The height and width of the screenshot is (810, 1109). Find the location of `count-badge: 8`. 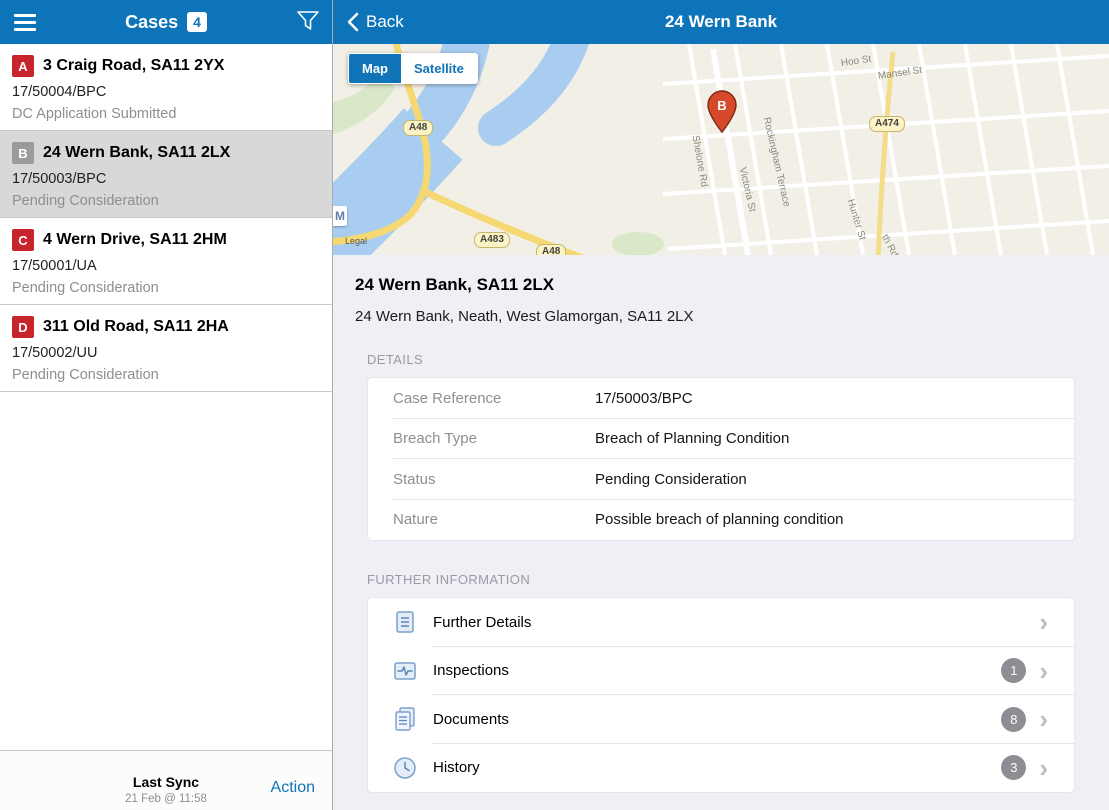

count-badge: 8 is located at coordinates (1014, 719).